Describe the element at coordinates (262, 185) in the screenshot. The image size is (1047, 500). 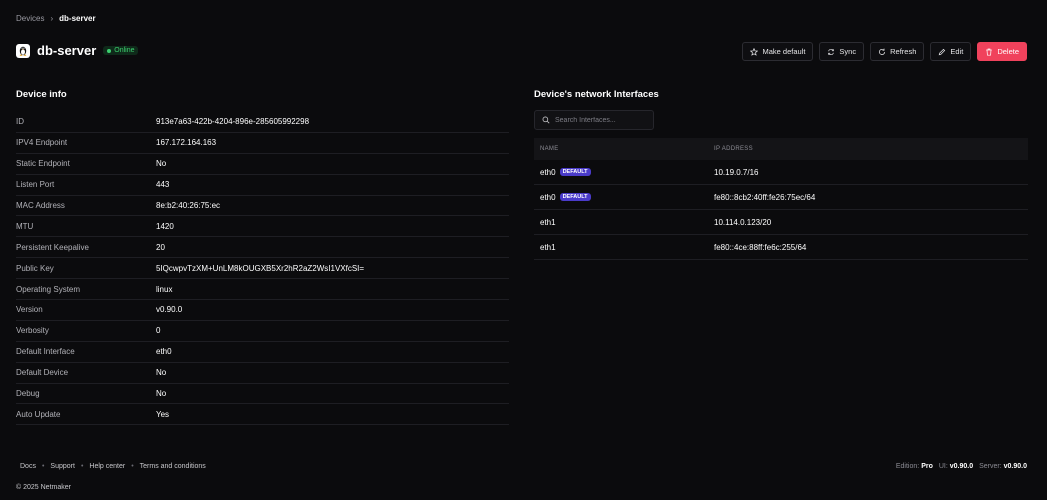
I see `info-row: Listen Port 443` at that location.